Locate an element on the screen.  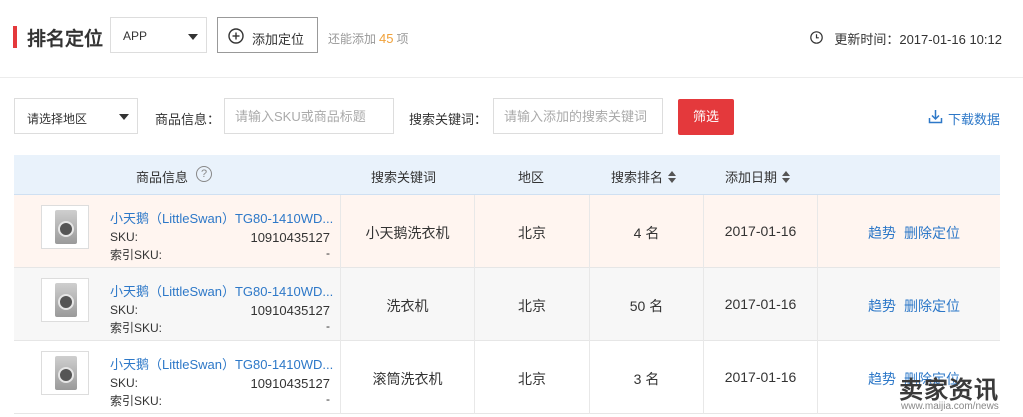
remaining-count: 还能添加 45 项 is located at coordinates (368, 38).